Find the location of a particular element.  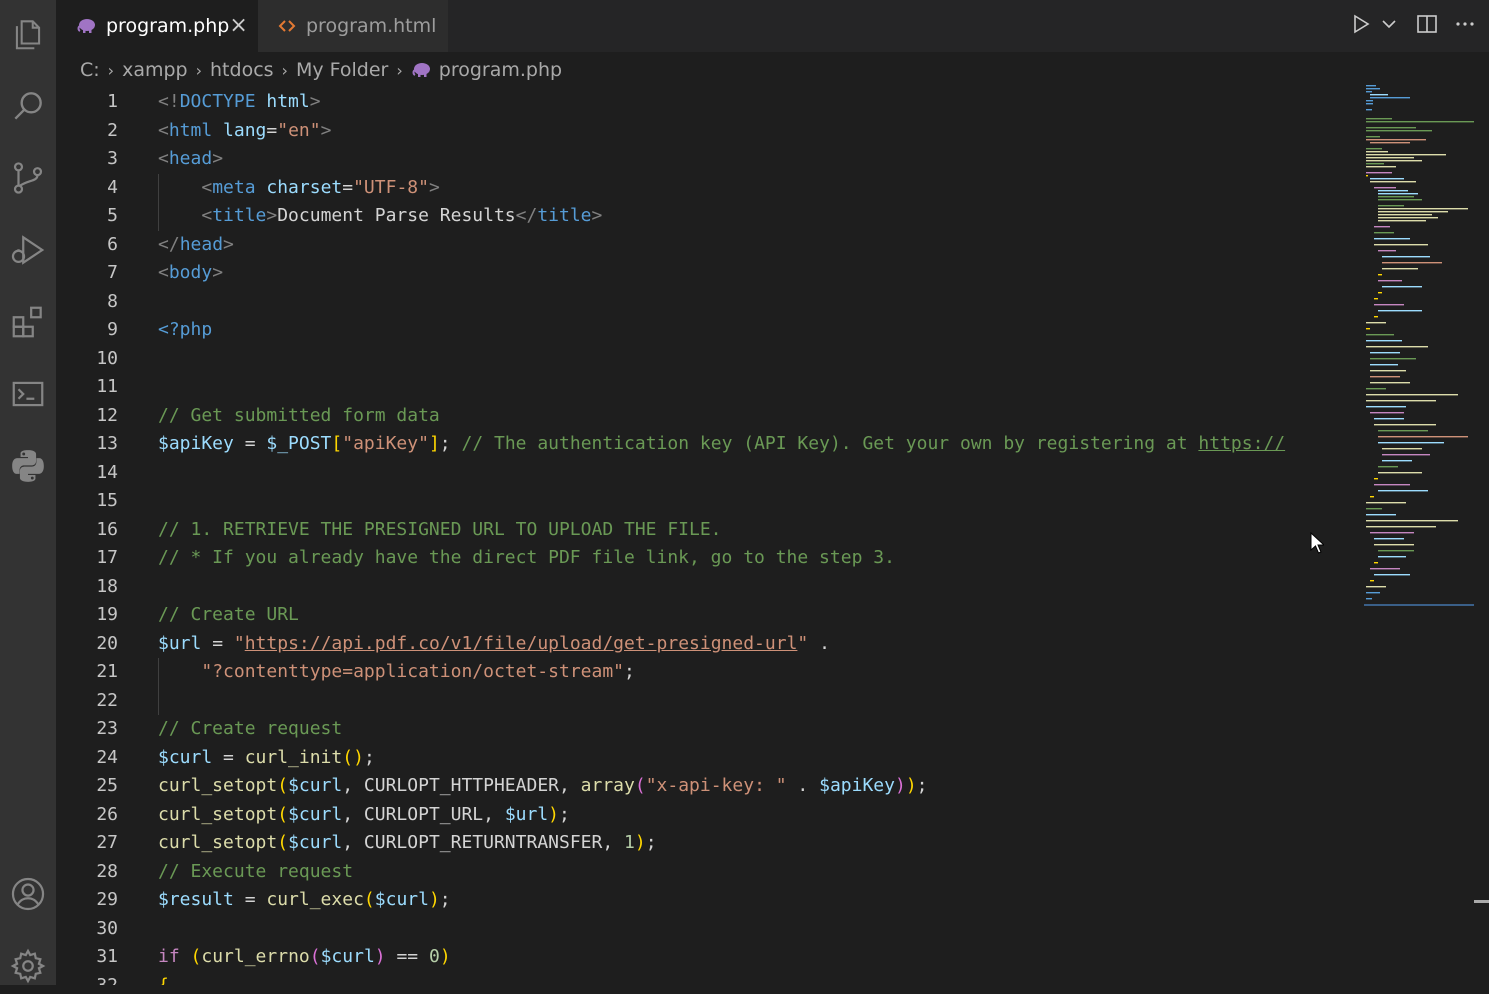

token: () is located at coordinates (353, 757).